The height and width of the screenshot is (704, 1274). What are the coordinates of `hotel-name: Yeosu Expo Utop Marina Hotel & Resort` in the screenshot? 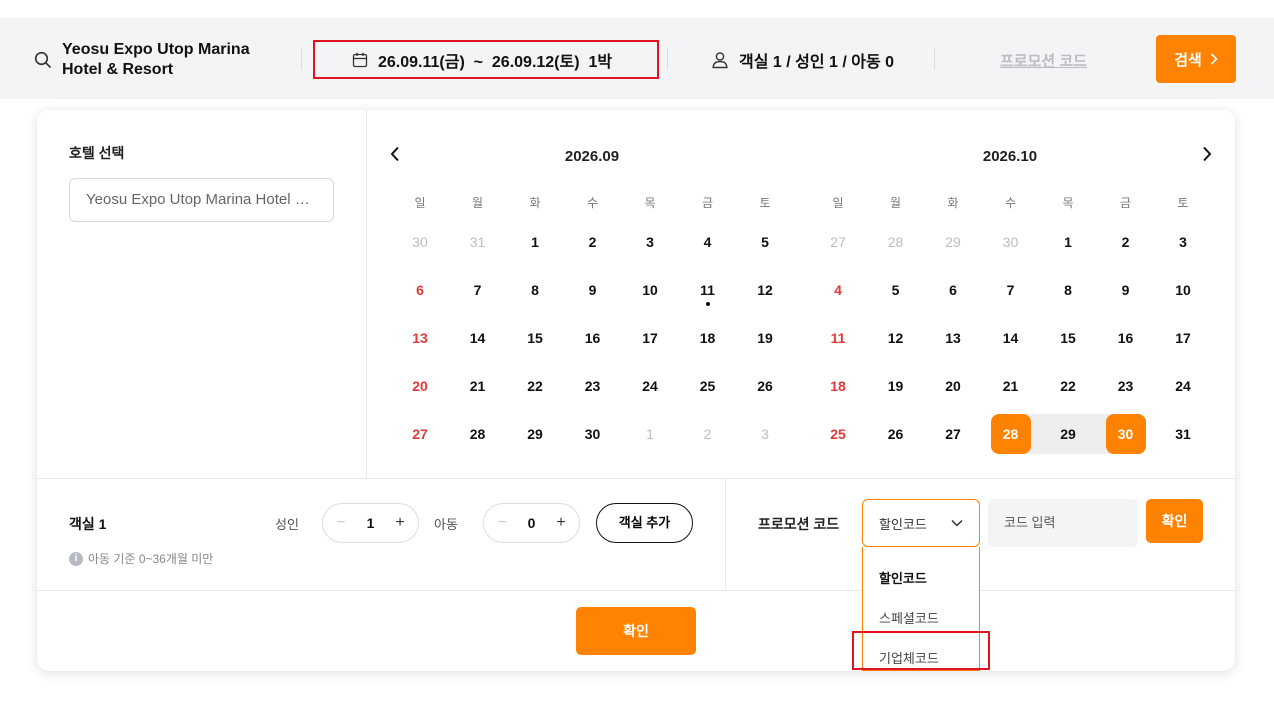 It's located at (167, 60).